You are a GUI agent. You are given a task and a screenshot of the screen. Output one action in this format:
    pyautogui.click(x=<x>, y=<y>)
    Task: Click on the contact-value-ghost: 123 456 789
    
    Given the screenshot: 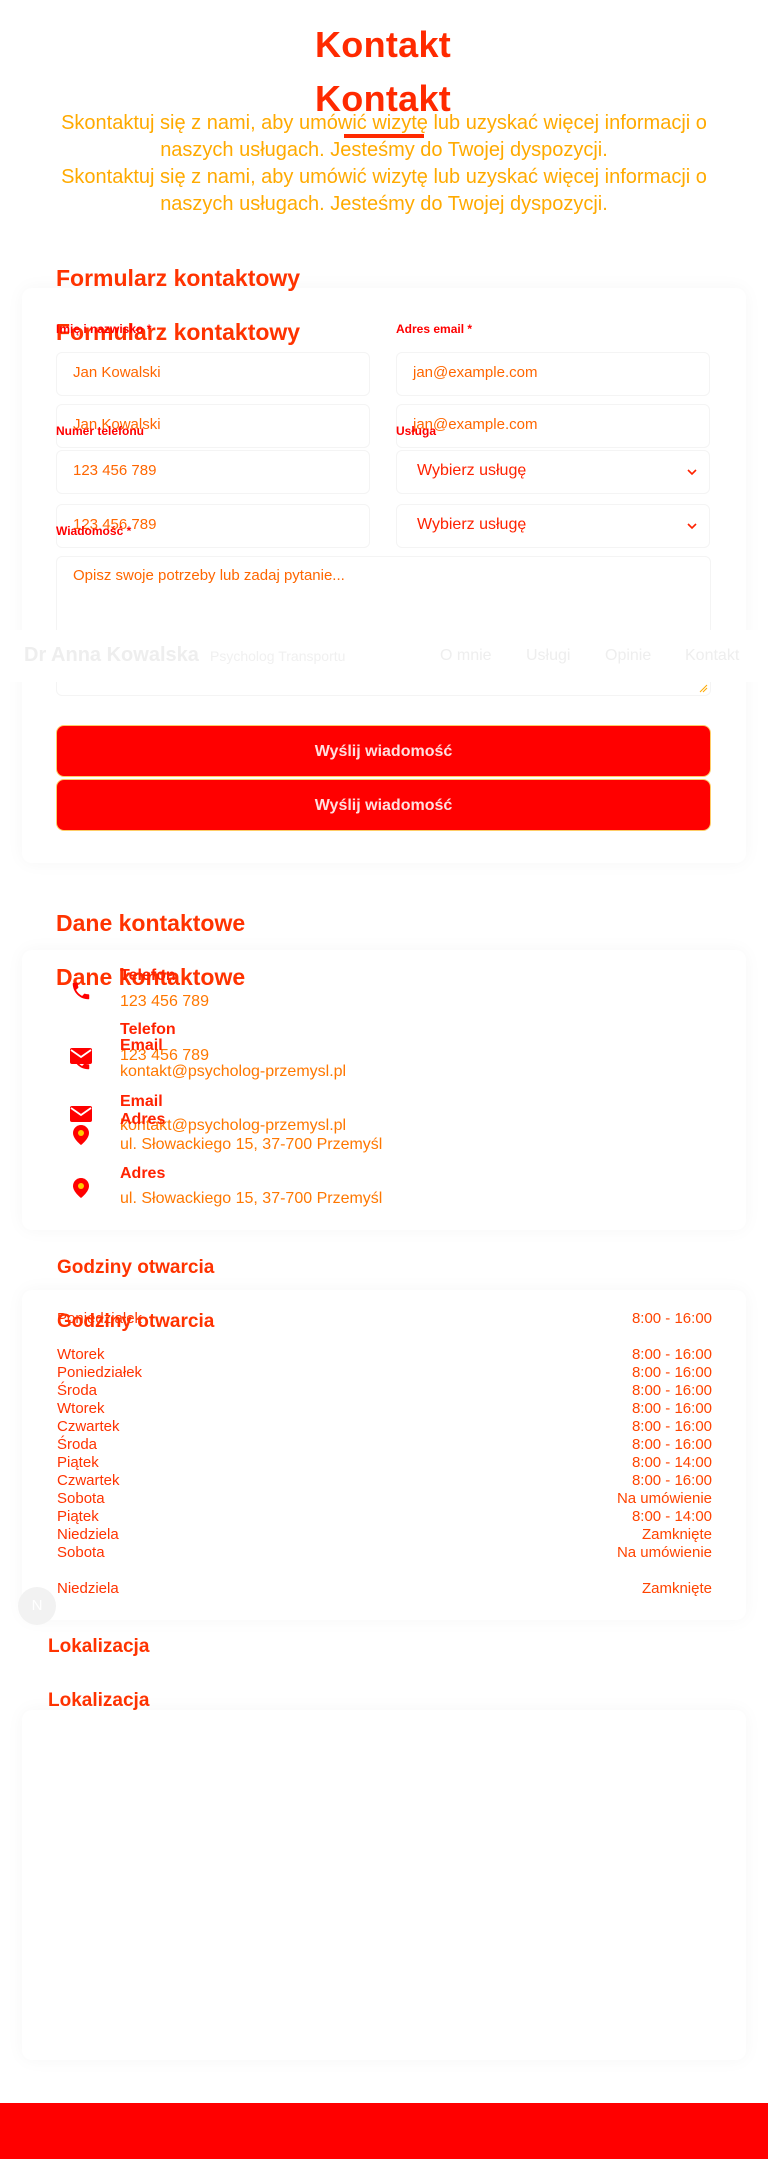 What is the action you would take?
    pyautogui.click(x=164, y=1001)
    